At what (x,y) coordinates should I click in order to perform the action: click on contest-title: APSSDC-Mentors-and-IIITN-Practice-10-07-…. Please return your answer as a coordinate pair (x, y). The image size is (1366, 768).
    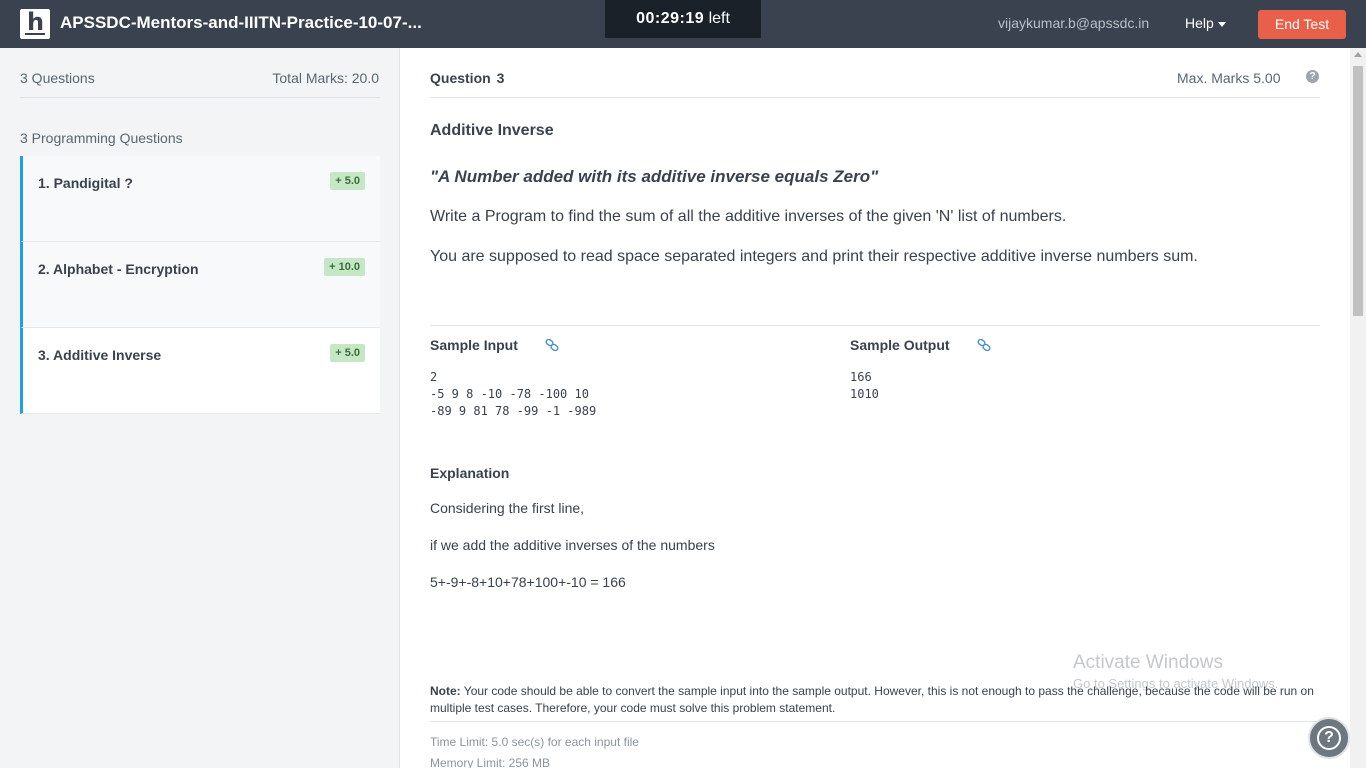
    Looking at the image, I should click on (241, 22).